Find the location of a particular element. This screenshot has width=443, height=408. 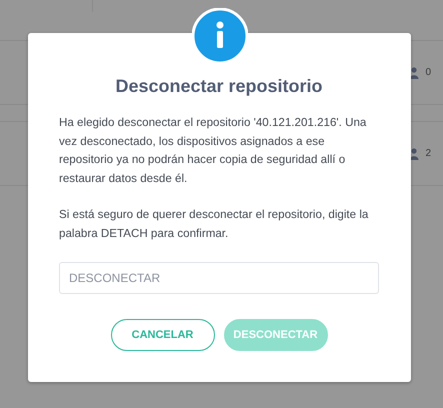

dialog-message: Ha elegido desconectar el repositorio '40.121.201.216'. Una vez desconectado, los dispositivos asignados a ese repositorio ya no podrán hacer copia de seguridad allí o restaurar datos desde él. is located at coordinates (213, 150).